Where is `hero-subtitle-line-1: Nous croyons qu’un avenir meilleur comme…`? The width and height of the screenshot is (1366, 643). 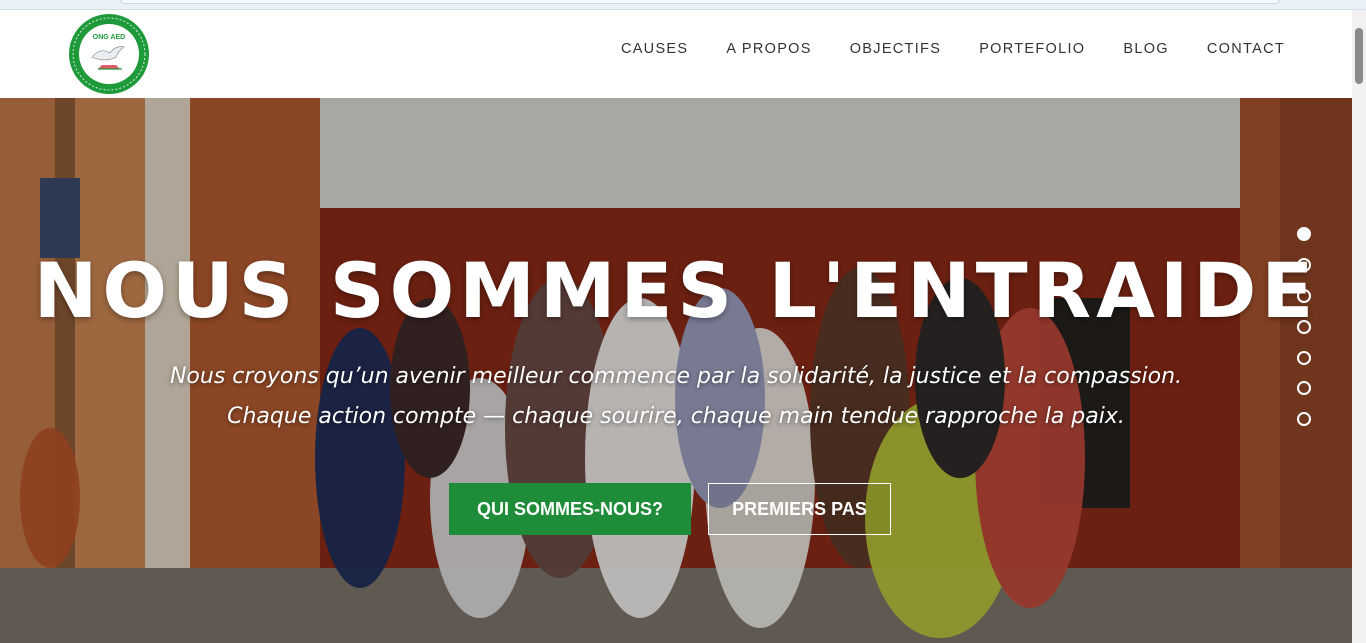 hero-subtitle-line-1: Nous croyons qu’un avenir meilleur comme… is located at coordinates (676, 376).